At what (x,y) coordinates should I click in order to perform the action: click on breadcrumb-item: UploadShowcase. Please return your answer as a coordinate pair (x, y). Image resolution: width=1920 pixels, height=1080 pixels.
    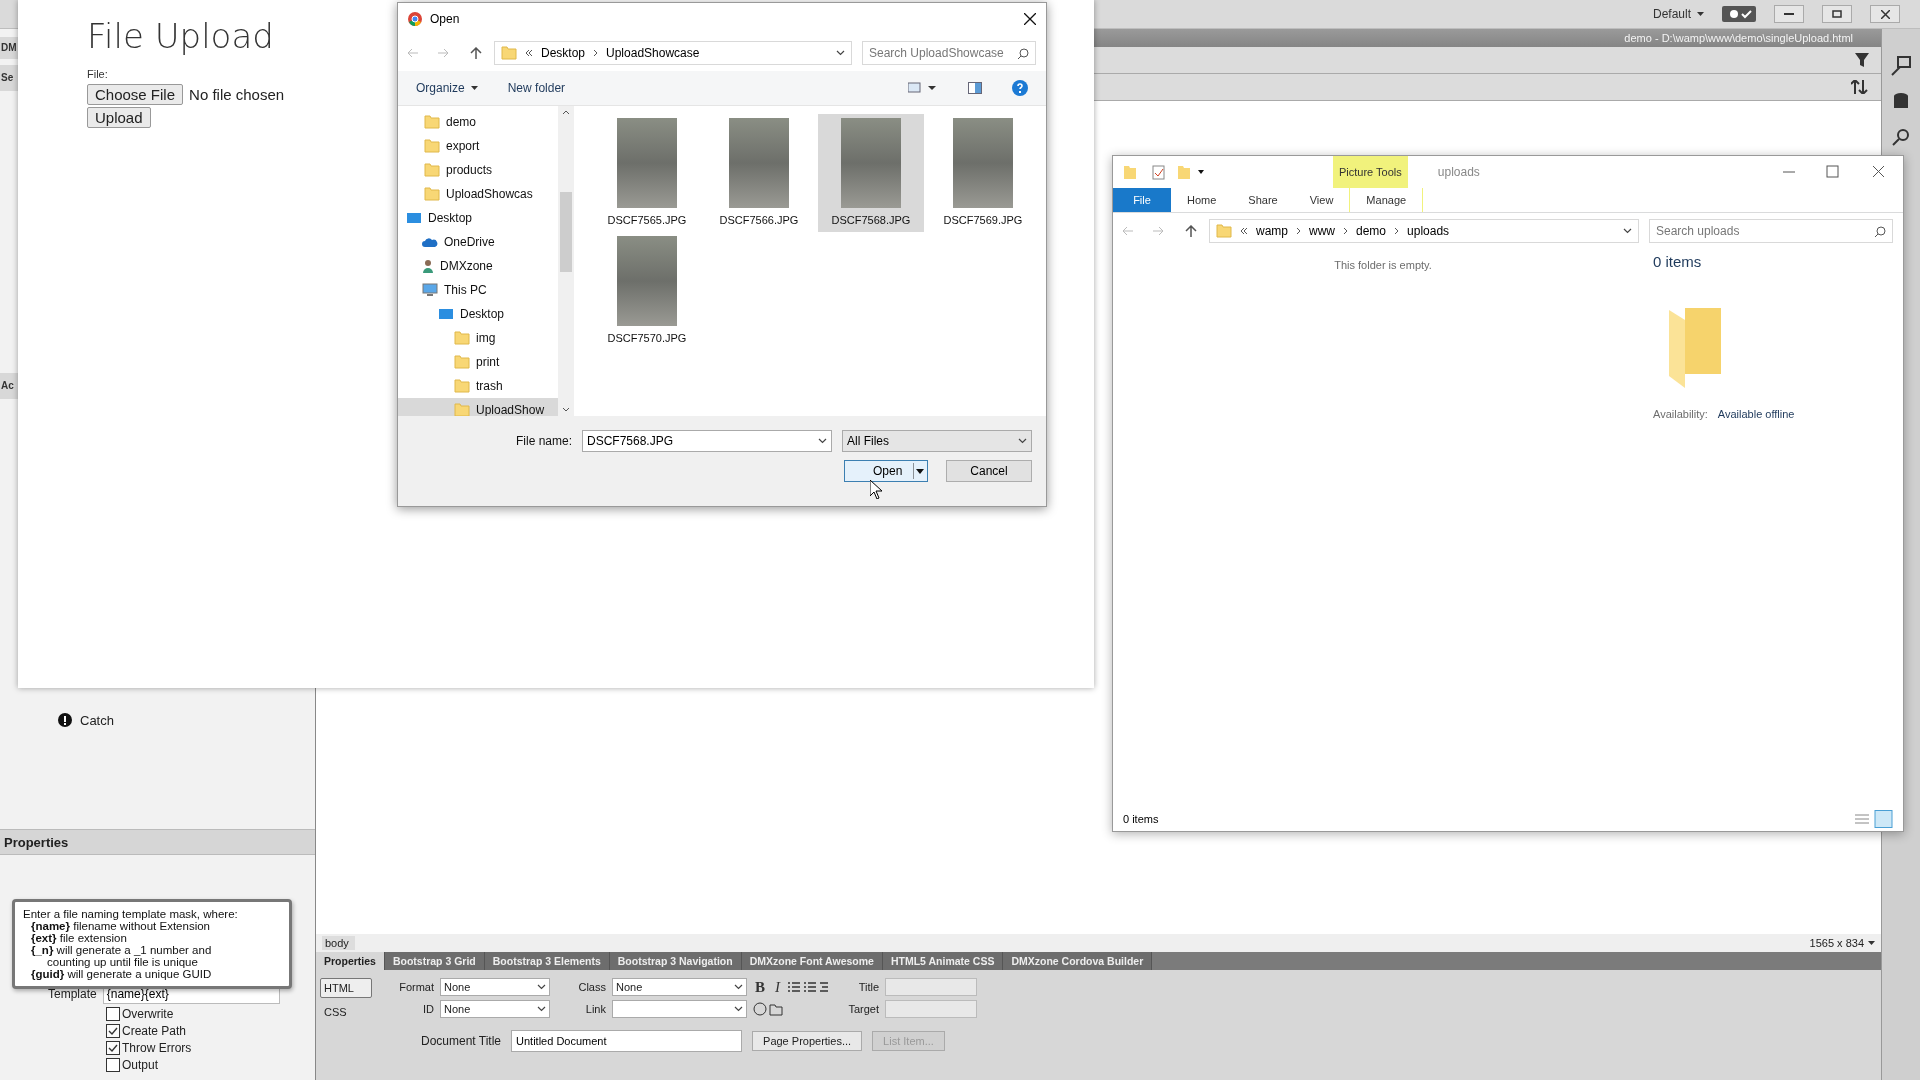
    Looking at the image, I should click on (653, 53).